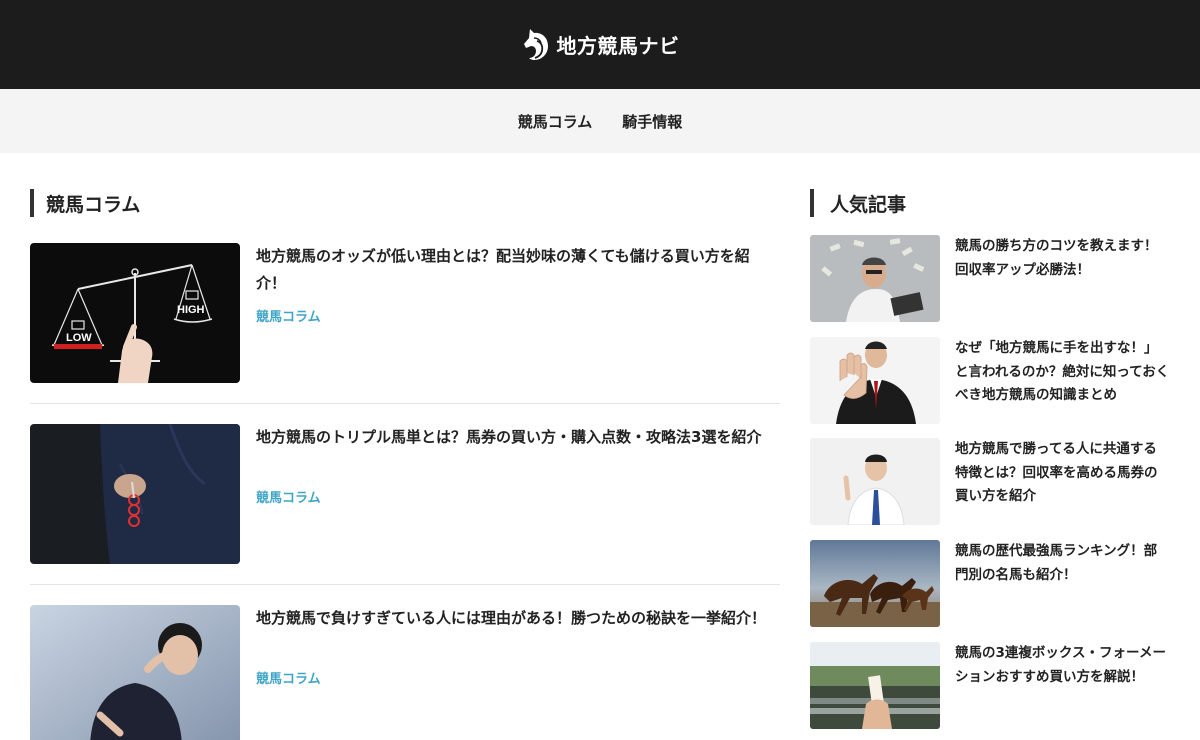 The width and height of the screenshot is (1200, 740). I want to click on stop-hand-image, so click(875, 380).